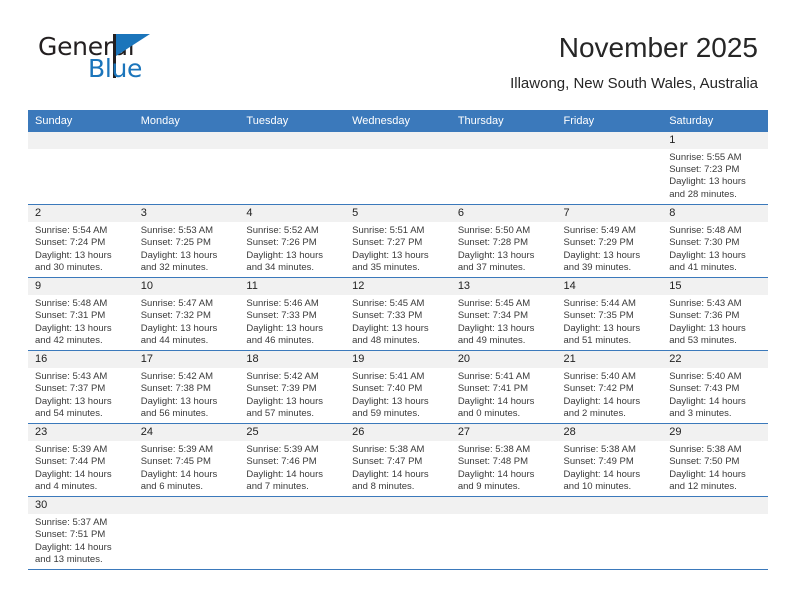 Image resolution: width=792 pixels, height=612 pixels. What do you see at coordinates (174, 268) in the screenshot?
I see `day-daylight-line2-text: and 32 minutes.` at bounding box center [174, 268].